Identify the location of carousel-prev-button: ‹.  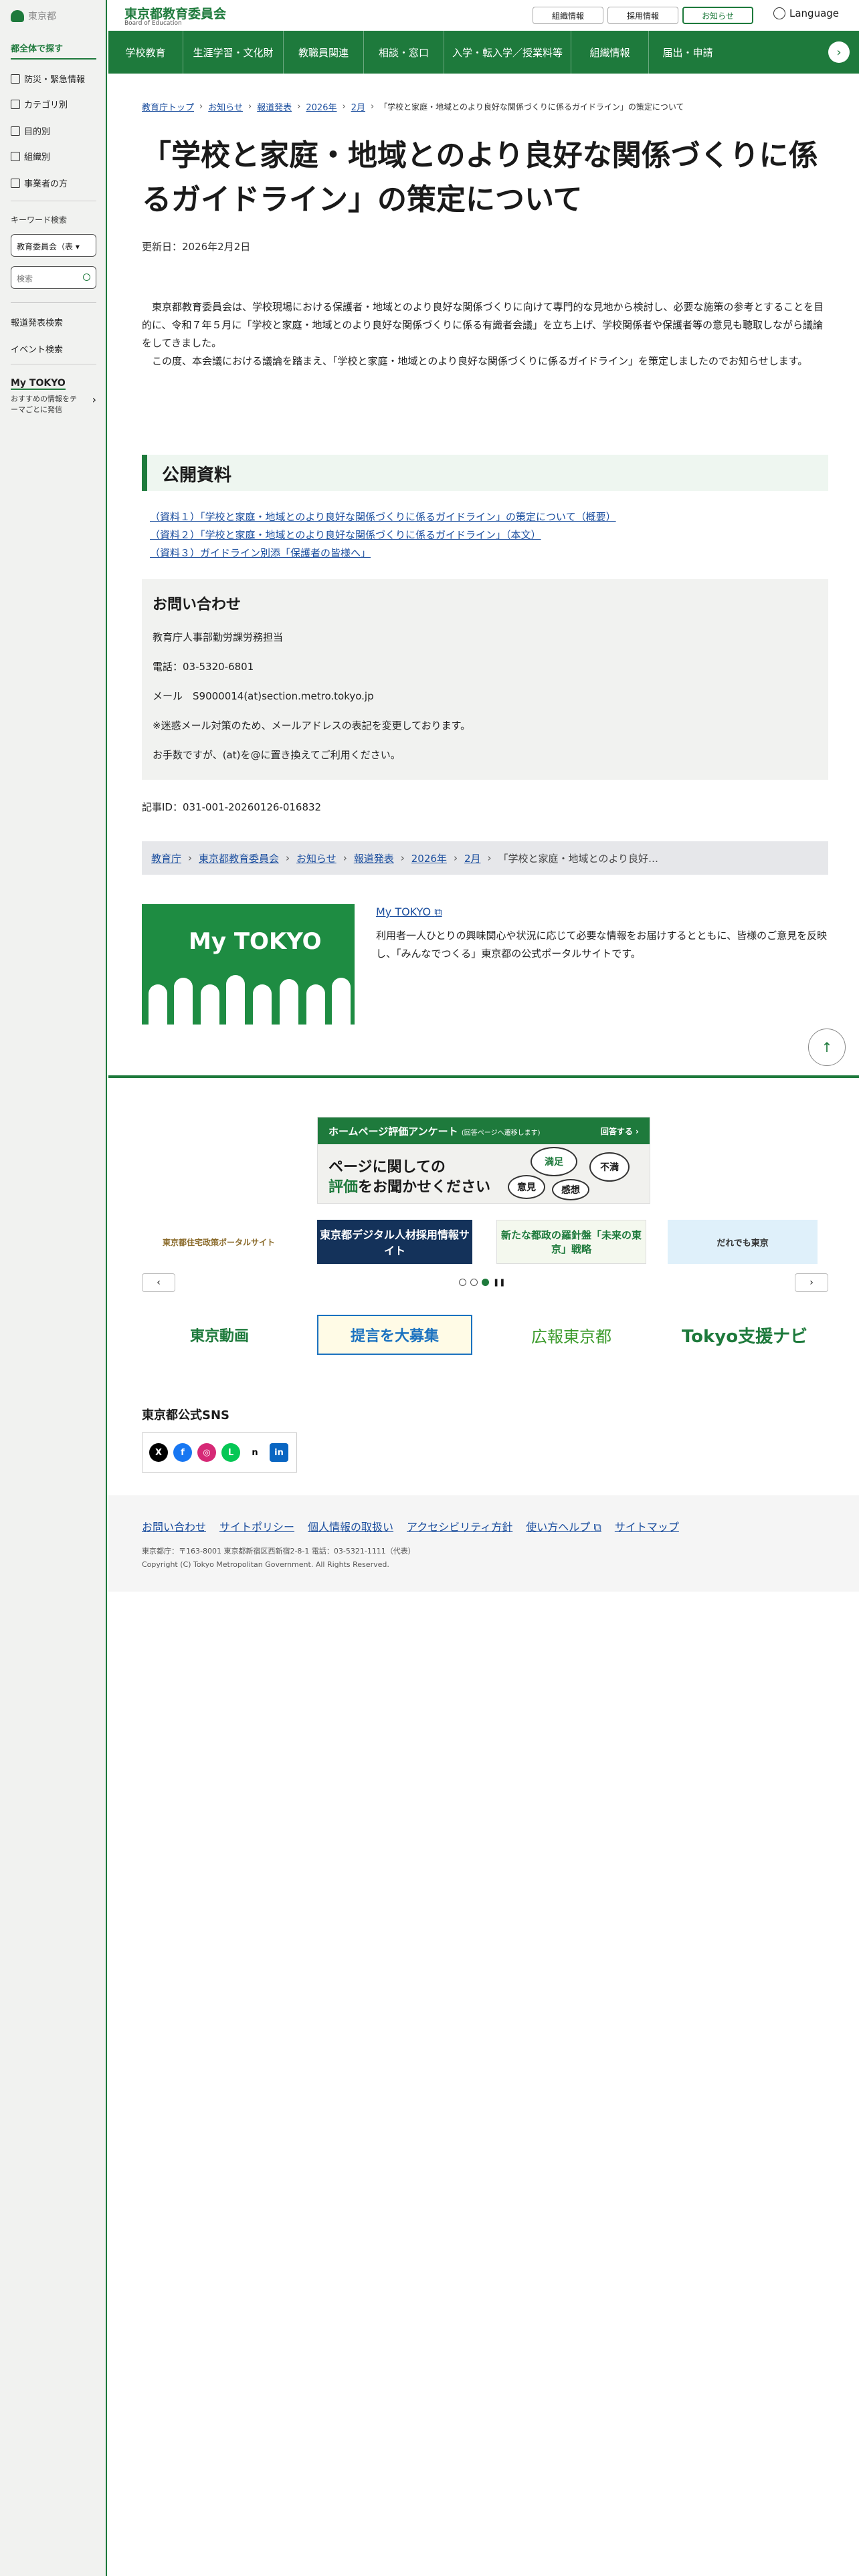
(158, 1283).